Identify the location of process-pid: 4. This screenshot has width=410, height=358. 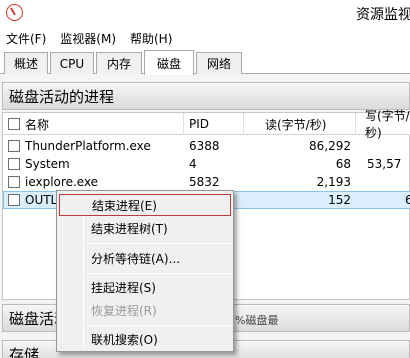
(193, 164).